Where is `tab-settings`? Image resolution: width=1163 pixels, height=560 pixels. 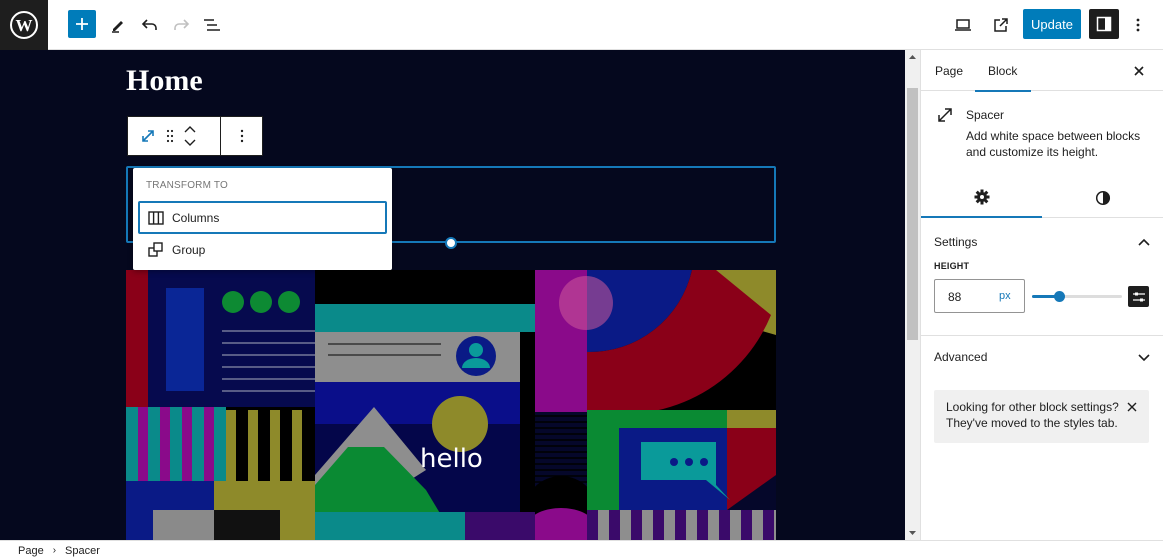
tab-settings is located at coordinates (981, 198).